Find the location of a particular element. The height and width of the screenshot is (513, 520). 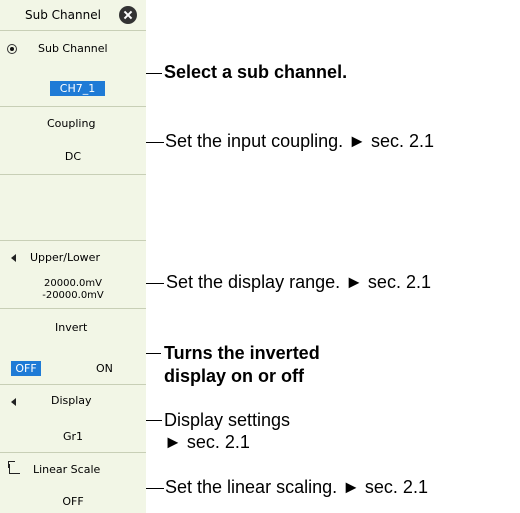

coupling-value: DC is located at coordinates (73, 156).